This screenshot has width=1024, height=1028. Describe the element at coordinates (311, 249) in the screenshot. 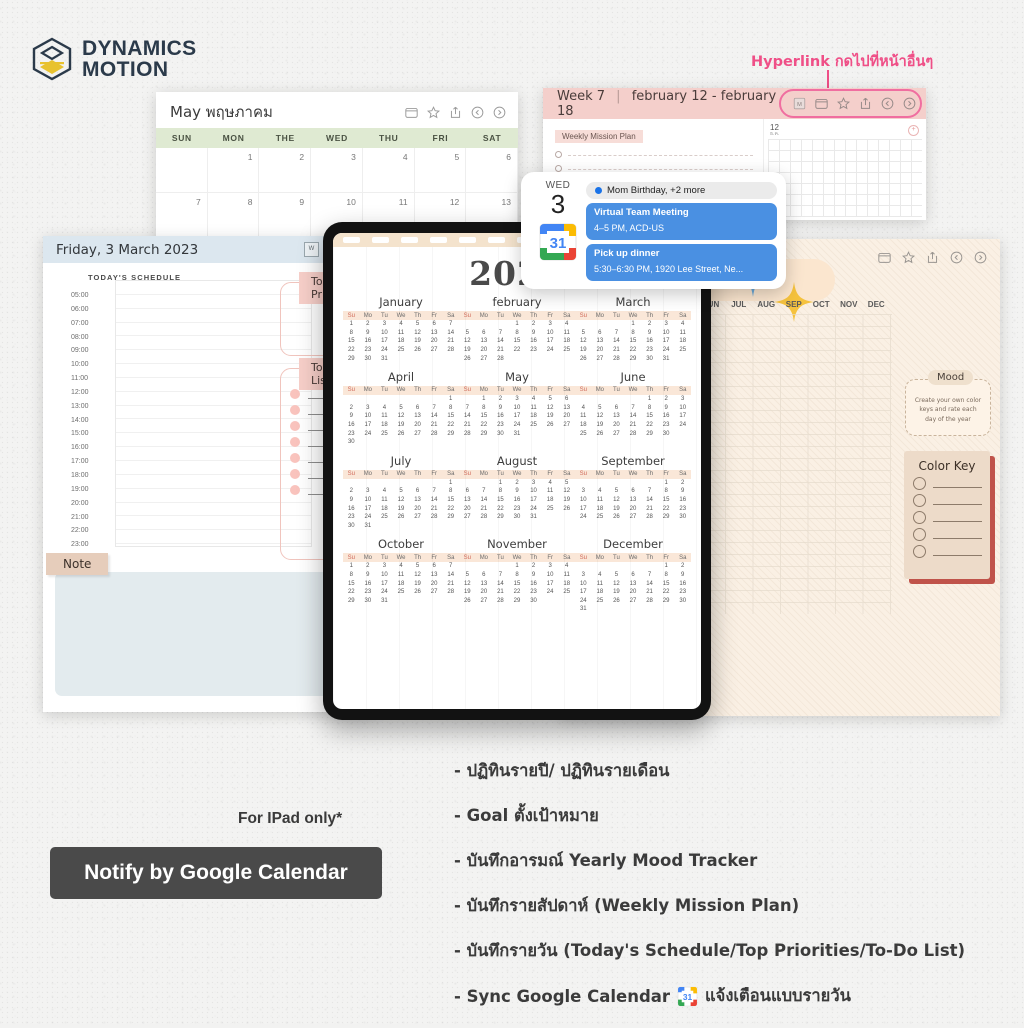

I see `week-view-button: W` at that location.